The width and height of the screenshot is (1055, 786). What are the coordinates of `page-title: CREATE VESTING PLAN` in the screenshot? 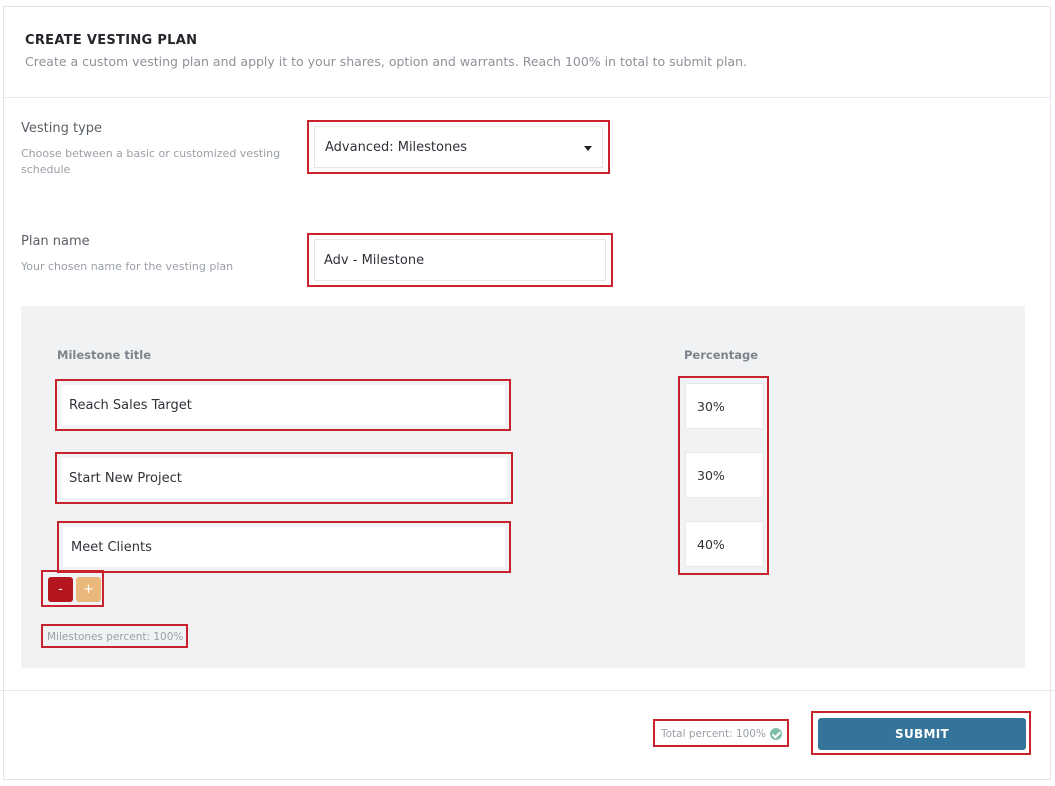 It's located at (111, 40).